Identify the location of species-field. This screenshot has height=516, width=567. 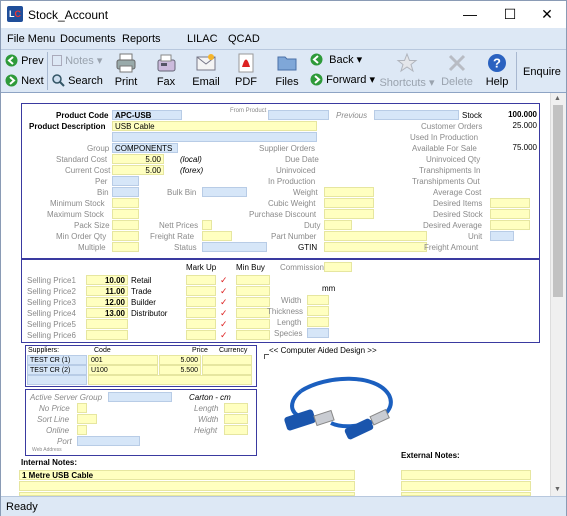
(318, 333).